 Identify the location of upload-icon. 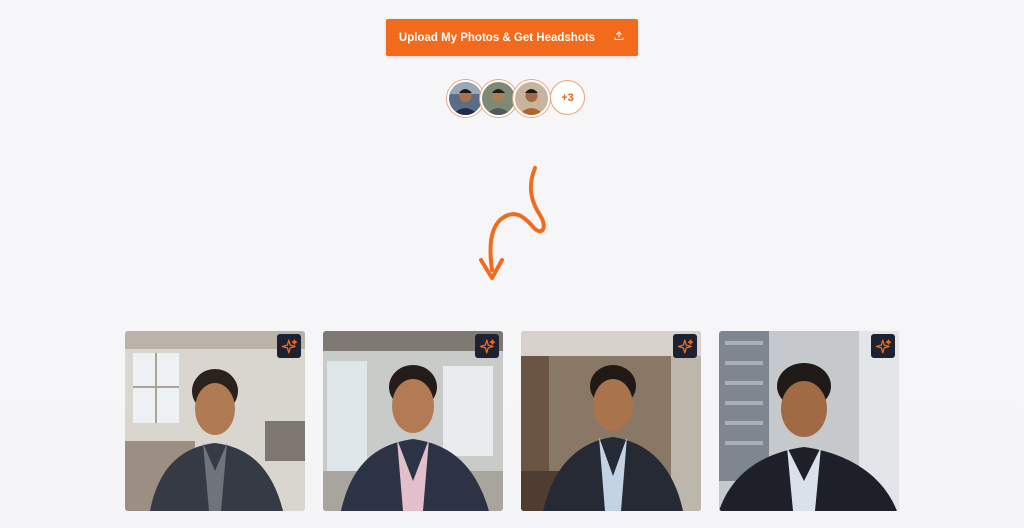
(619, 37).